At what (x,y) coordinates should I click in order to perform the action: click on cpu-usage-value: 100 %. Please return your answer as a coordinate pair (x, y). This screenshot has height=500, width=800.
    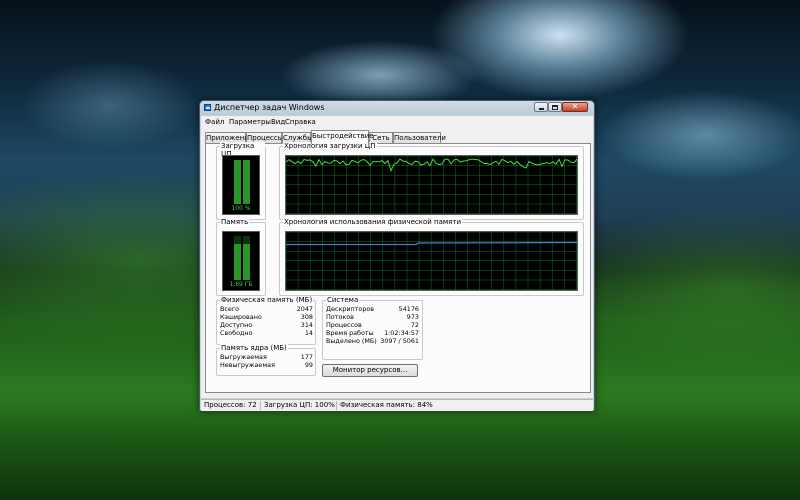
    Looking at the image, I should click on (241, 208).